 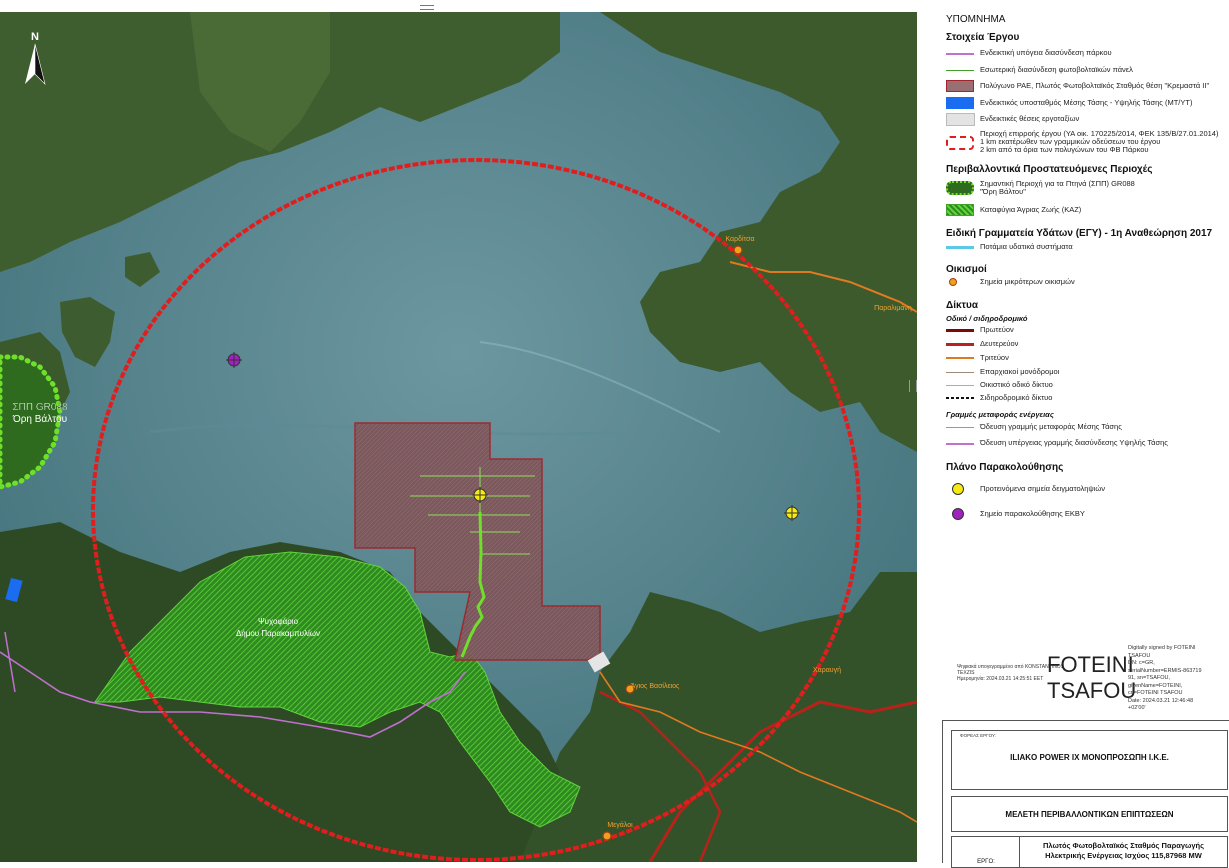 What do you see at coordinates (1000, 679) in the screenshot?
I see `sign-small-3: Ημερομηνία: 2024.03.21 14:25:51 EET` at bounding box center [1000, 679].